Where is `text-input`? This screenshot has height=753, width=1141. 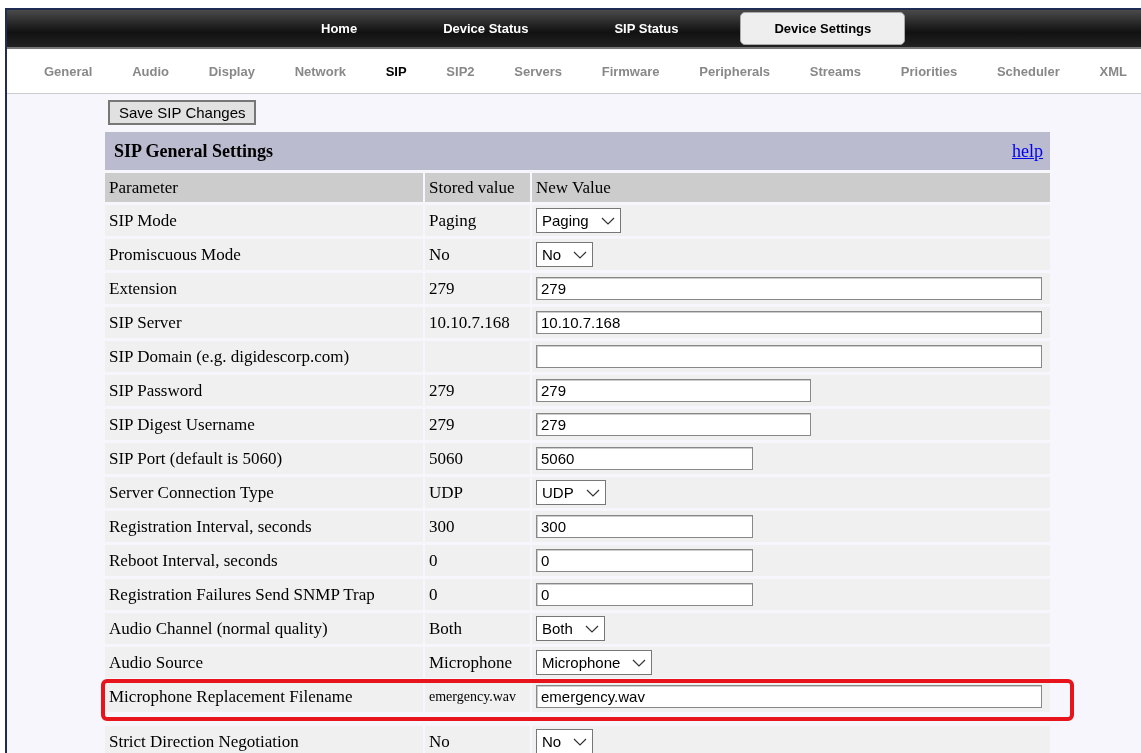
text-input is located at coordinates (789, 356).